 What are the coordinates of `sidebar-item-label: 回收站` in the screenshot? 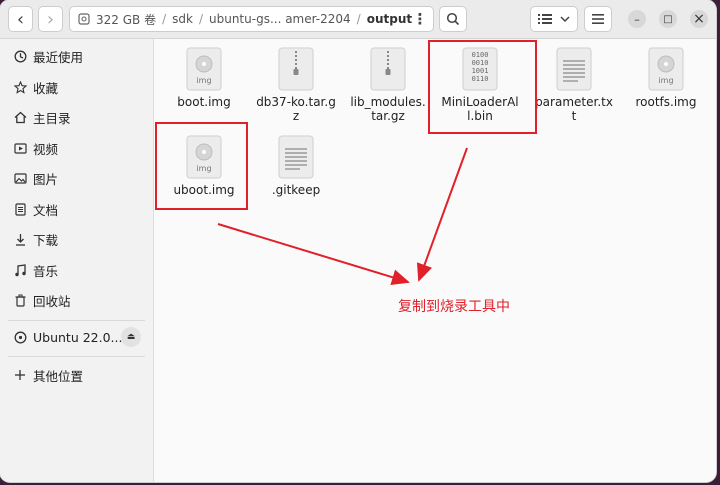 It's located at (52, 301).